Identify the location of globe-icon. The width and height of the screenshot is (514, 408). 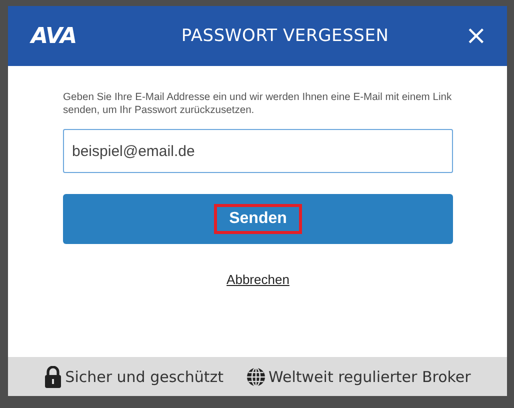
(256, 377).